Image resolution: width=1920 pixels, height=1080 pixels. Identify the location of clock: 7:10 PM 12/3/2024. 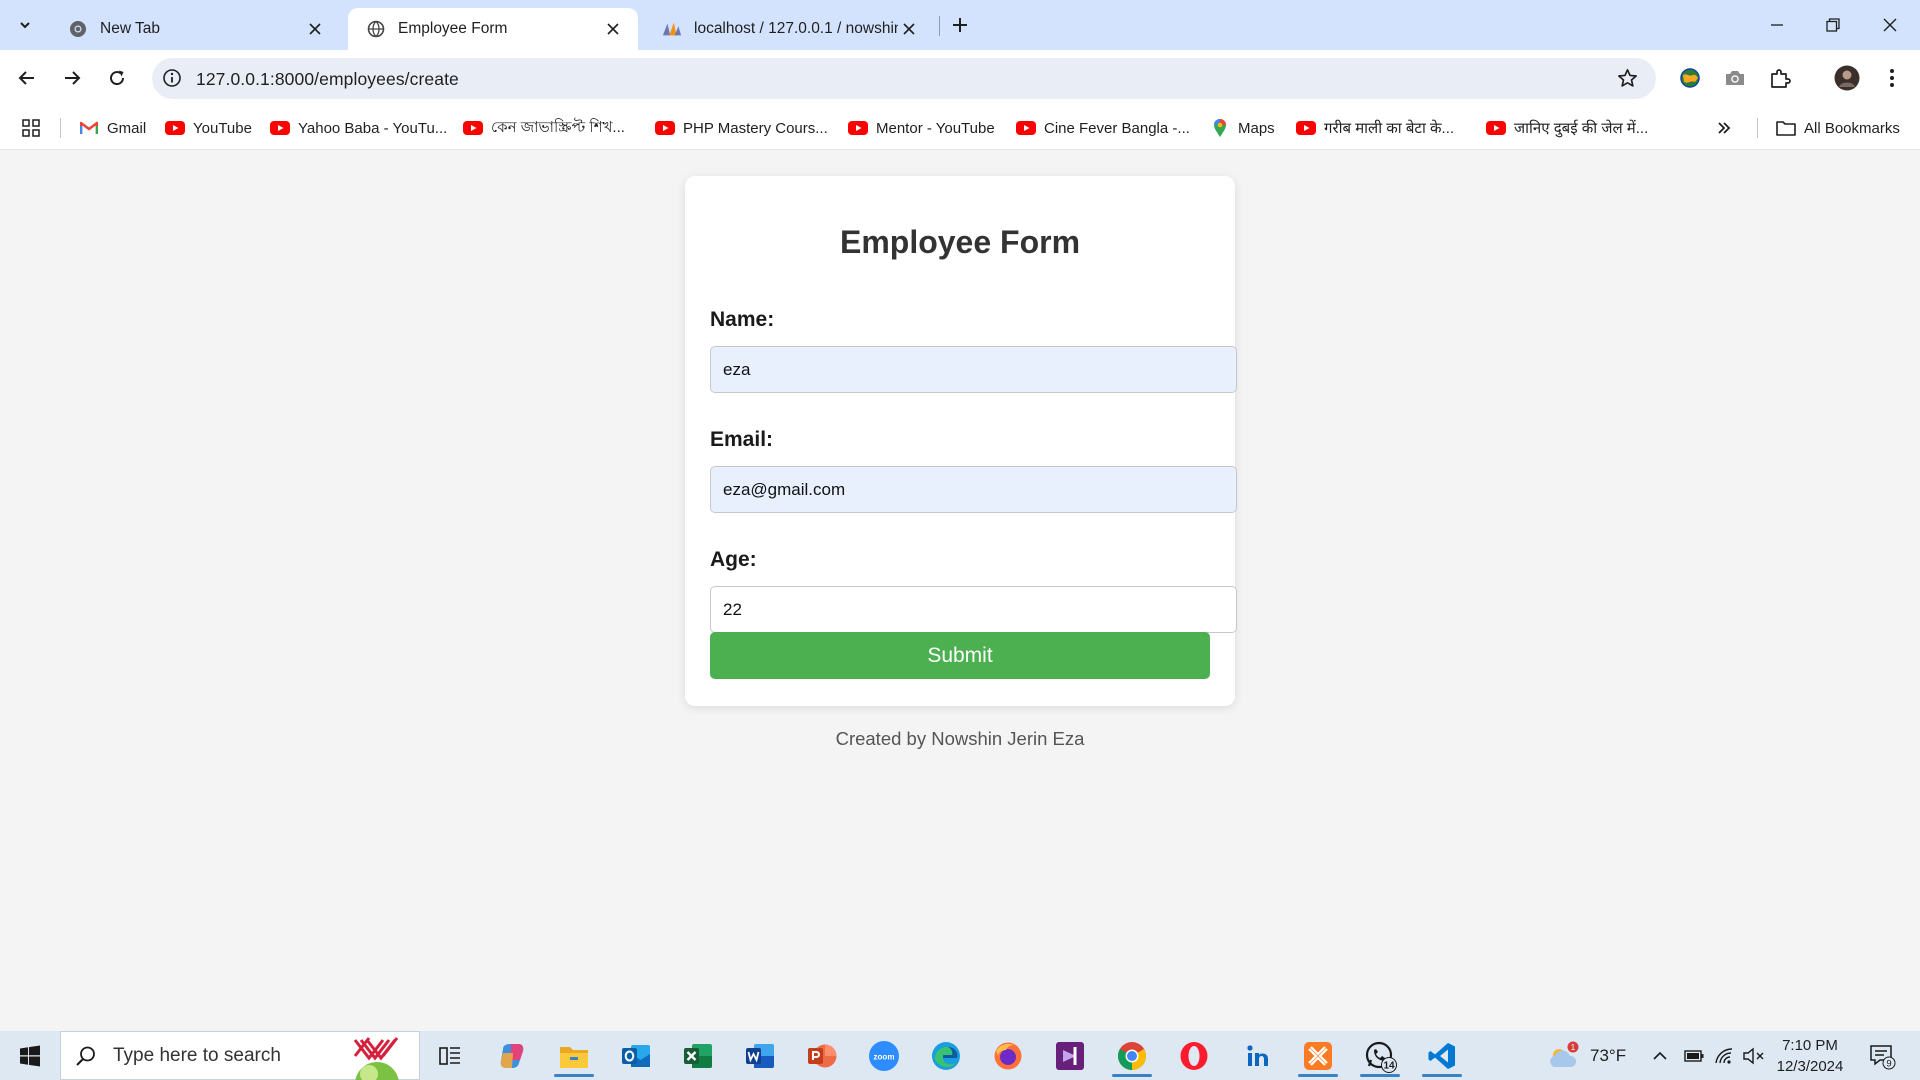
(1810, 1055).